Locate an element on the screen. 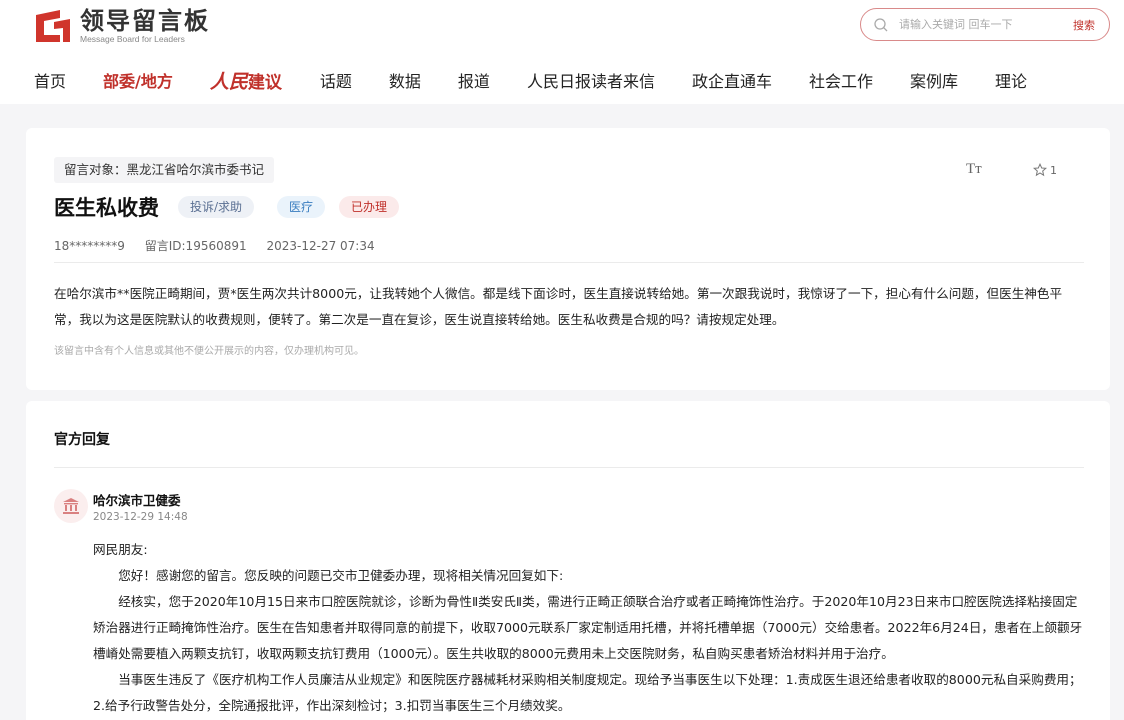 This screenshot has height=720, width=1124. author-id: 18********9 is located at coordinates (89, 246).